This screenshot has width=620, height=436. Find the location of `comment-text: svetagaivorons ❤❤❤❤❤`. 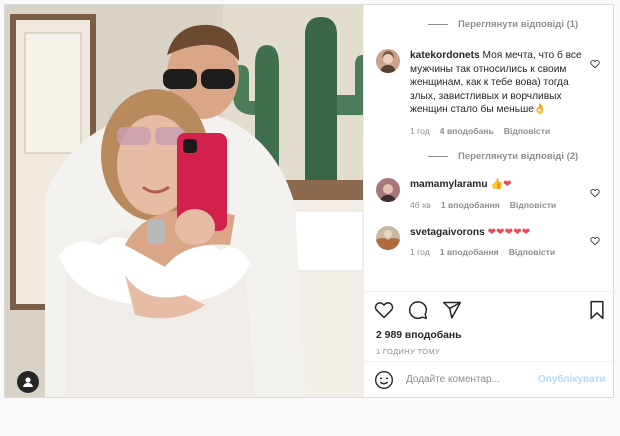

comment-text: svetagaivorons ❤❤❤❤❤ is located at coordinates (497, 233).